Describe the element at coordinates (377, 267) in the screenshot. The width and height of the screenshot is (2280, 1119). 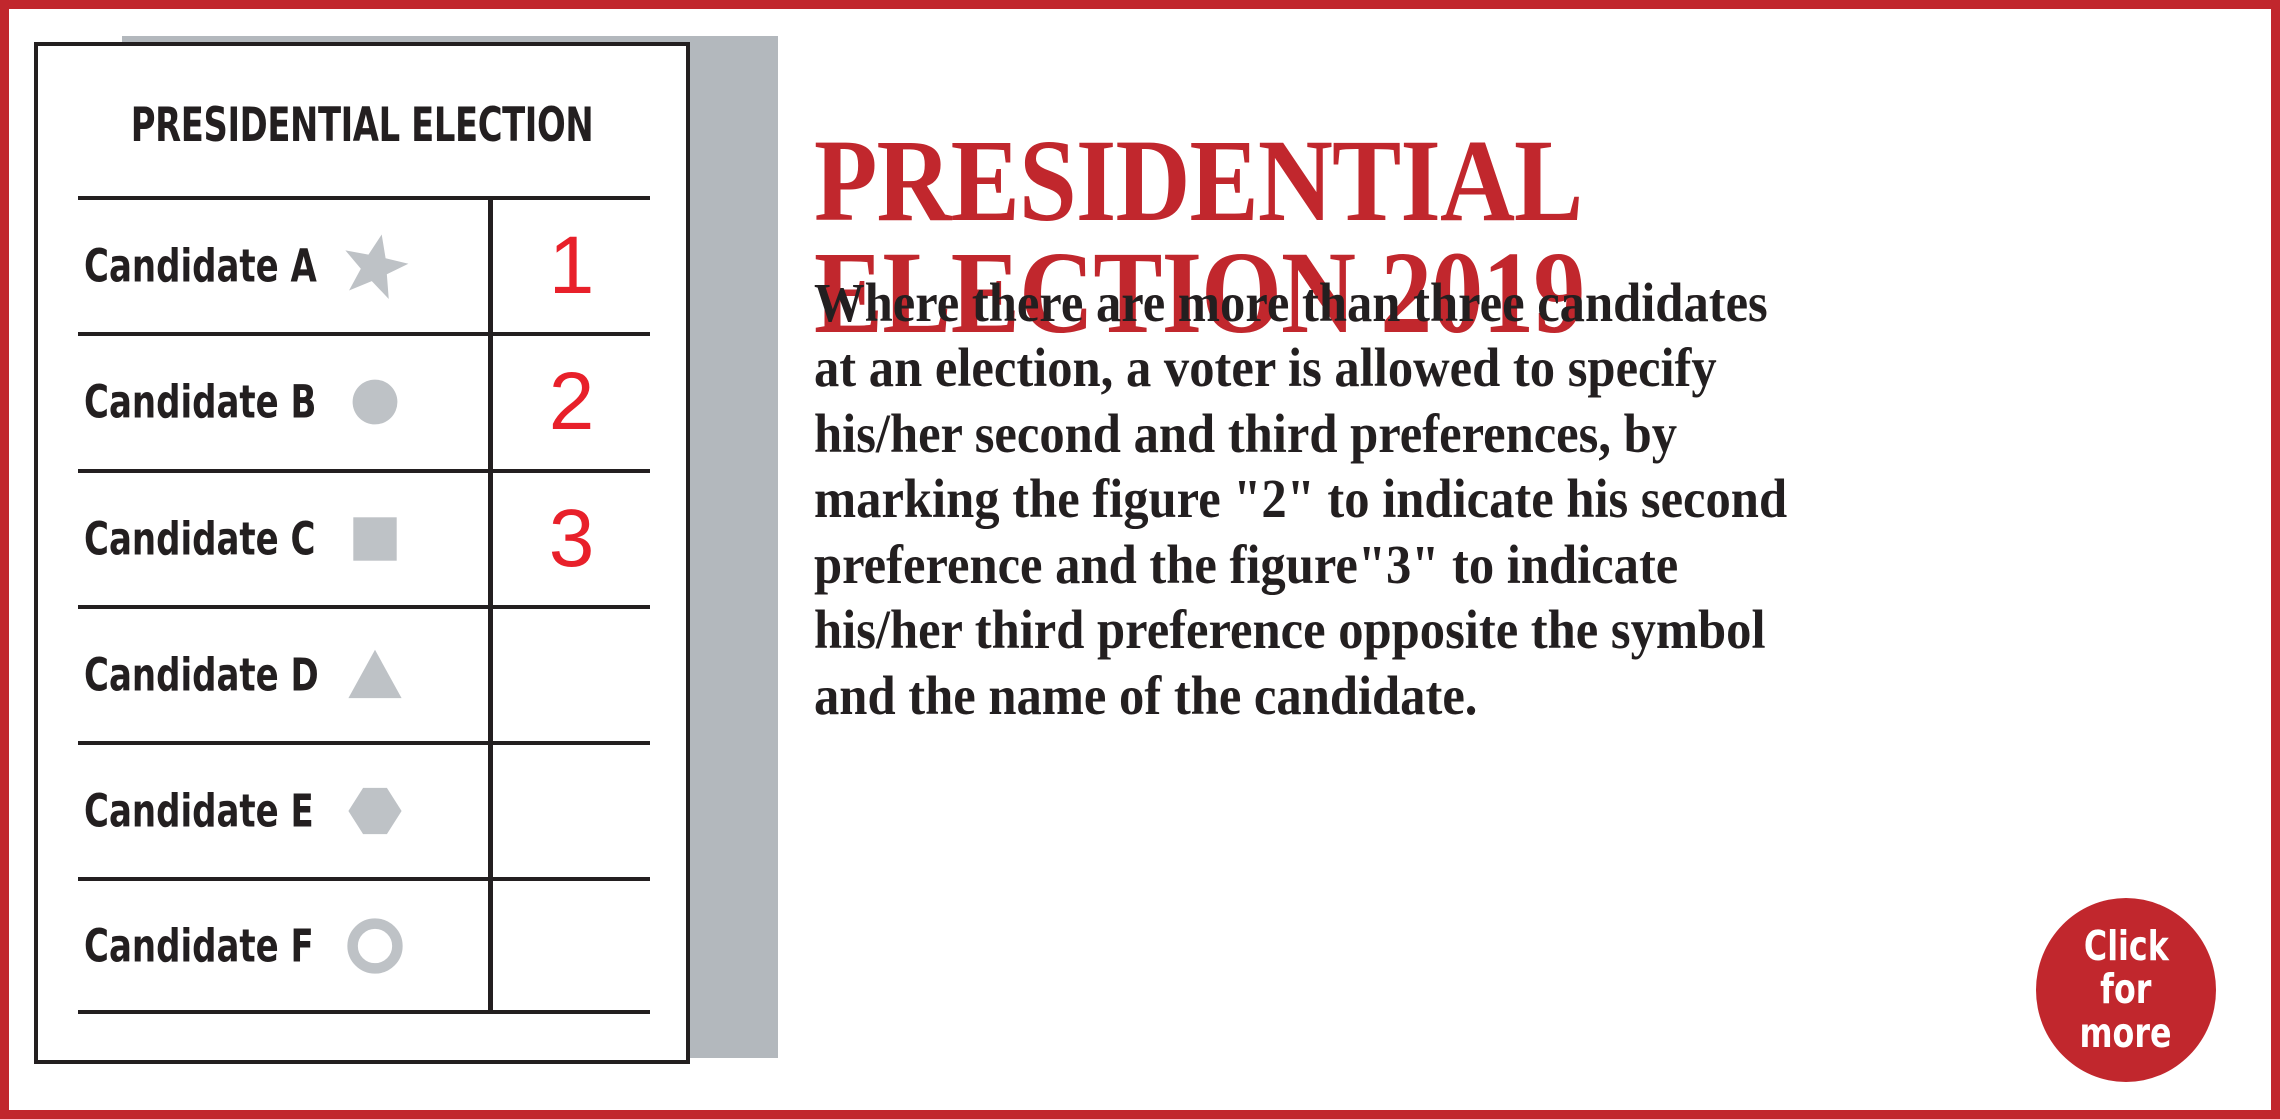
I see `star-icon` at that location.